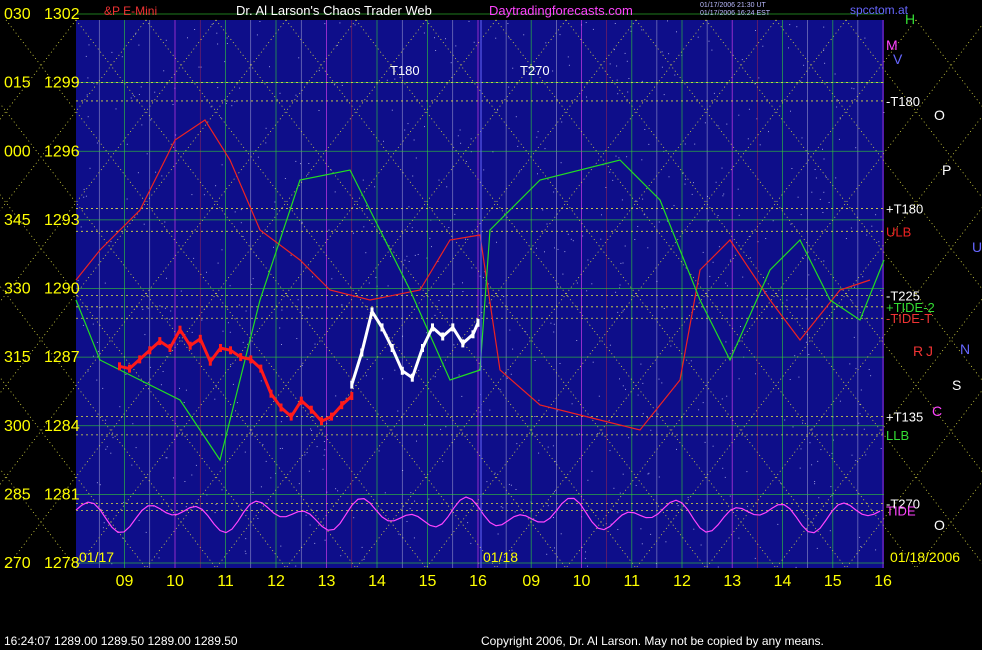  I want to click on y-tick-price: 1278, so click(62, 563).